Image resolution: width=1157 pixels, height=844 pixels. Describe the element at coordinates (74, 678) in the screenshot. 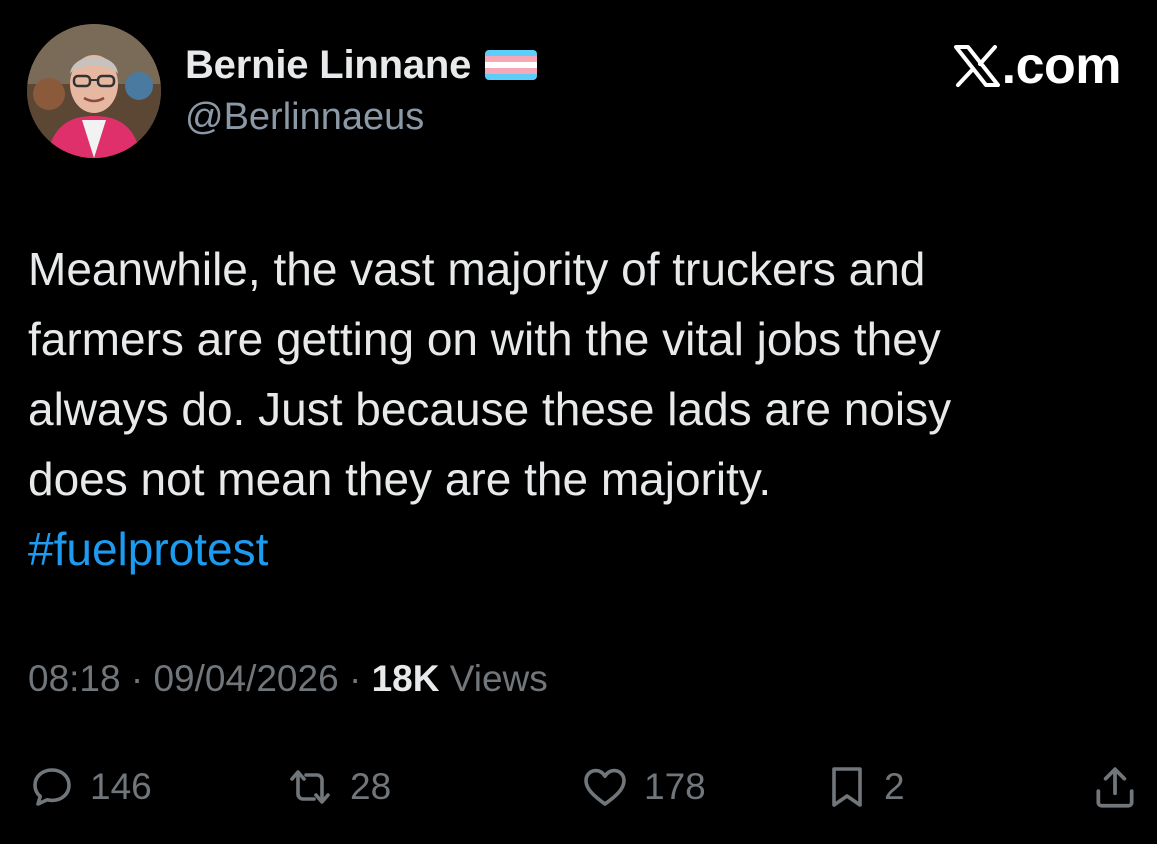

I see `tweet-time: 08:18` at that location.